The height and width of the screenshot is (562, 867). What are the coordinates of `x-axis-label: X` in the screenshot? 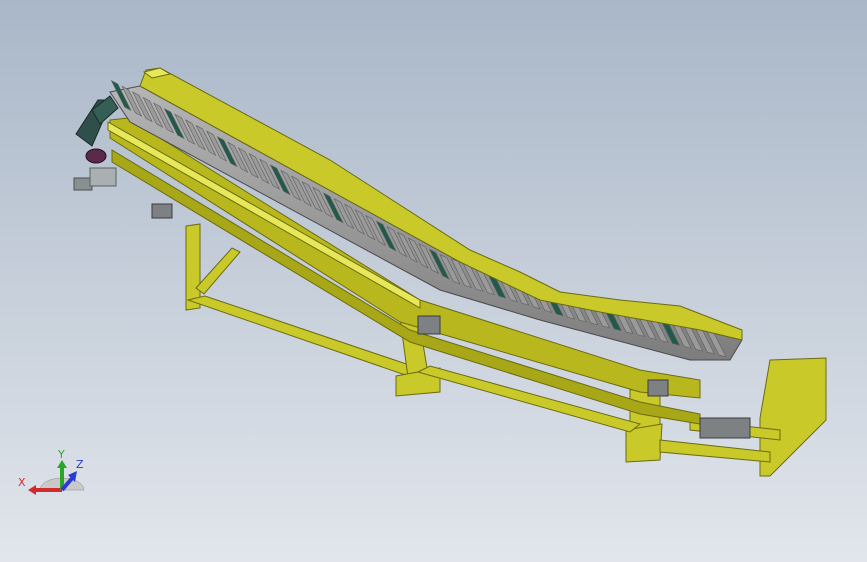 It's located at (22, 482).